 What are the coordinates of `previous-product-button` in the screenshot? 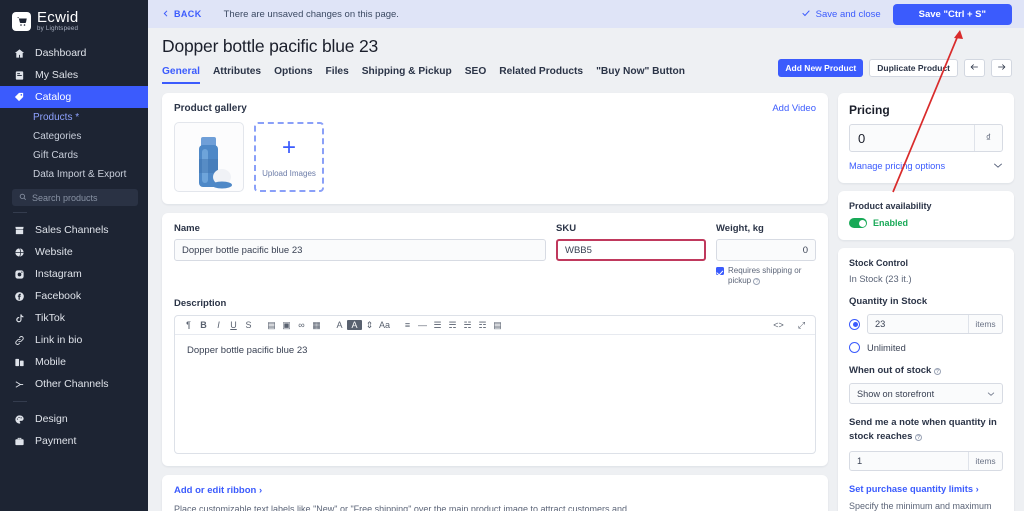 It's located at (974, 68).